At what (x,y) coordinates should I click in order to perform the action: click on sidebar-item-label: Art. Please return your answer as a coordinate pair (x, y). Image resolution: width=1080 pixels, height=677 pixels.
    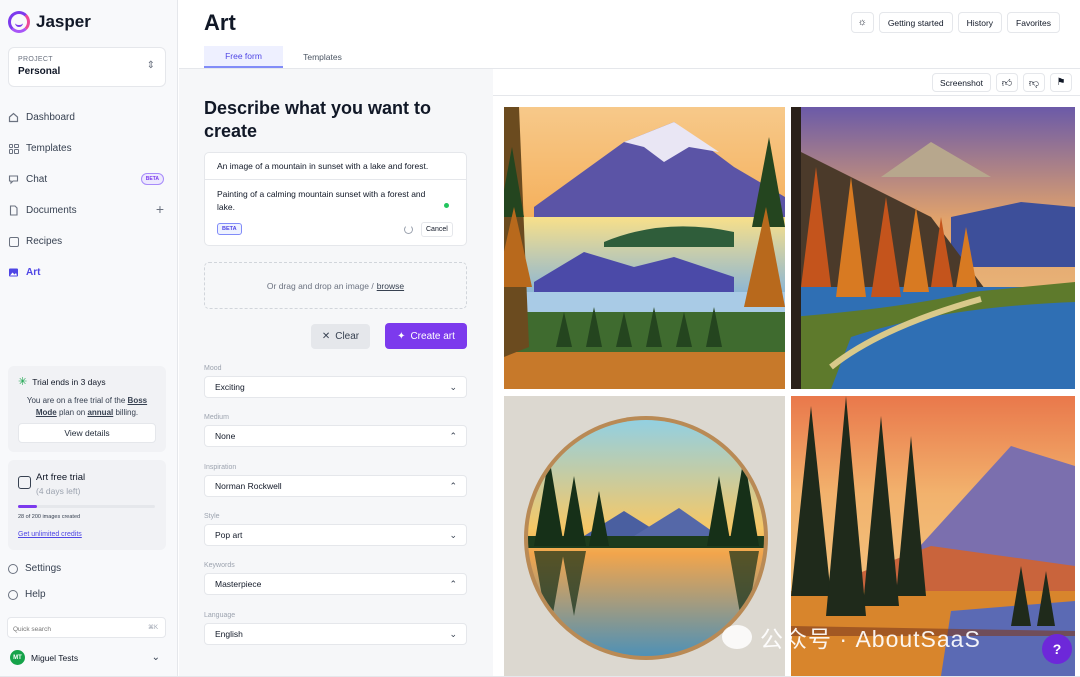
    Looking at the image, I should click on (33, 272).